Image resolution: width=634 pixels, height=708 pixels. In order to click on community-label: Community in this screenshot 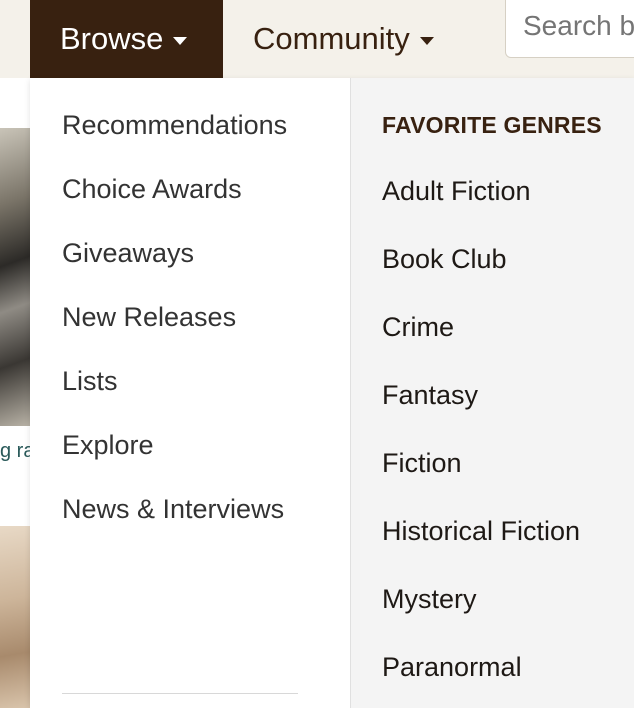, I will do `click(331, 38)`.